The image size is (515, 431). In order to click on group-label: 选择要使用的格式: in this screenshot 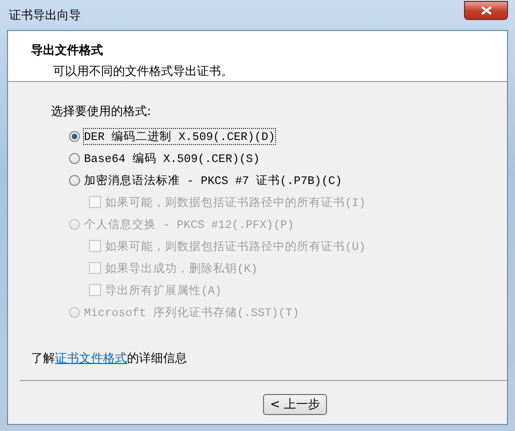, I will do `click(101, 111)`.